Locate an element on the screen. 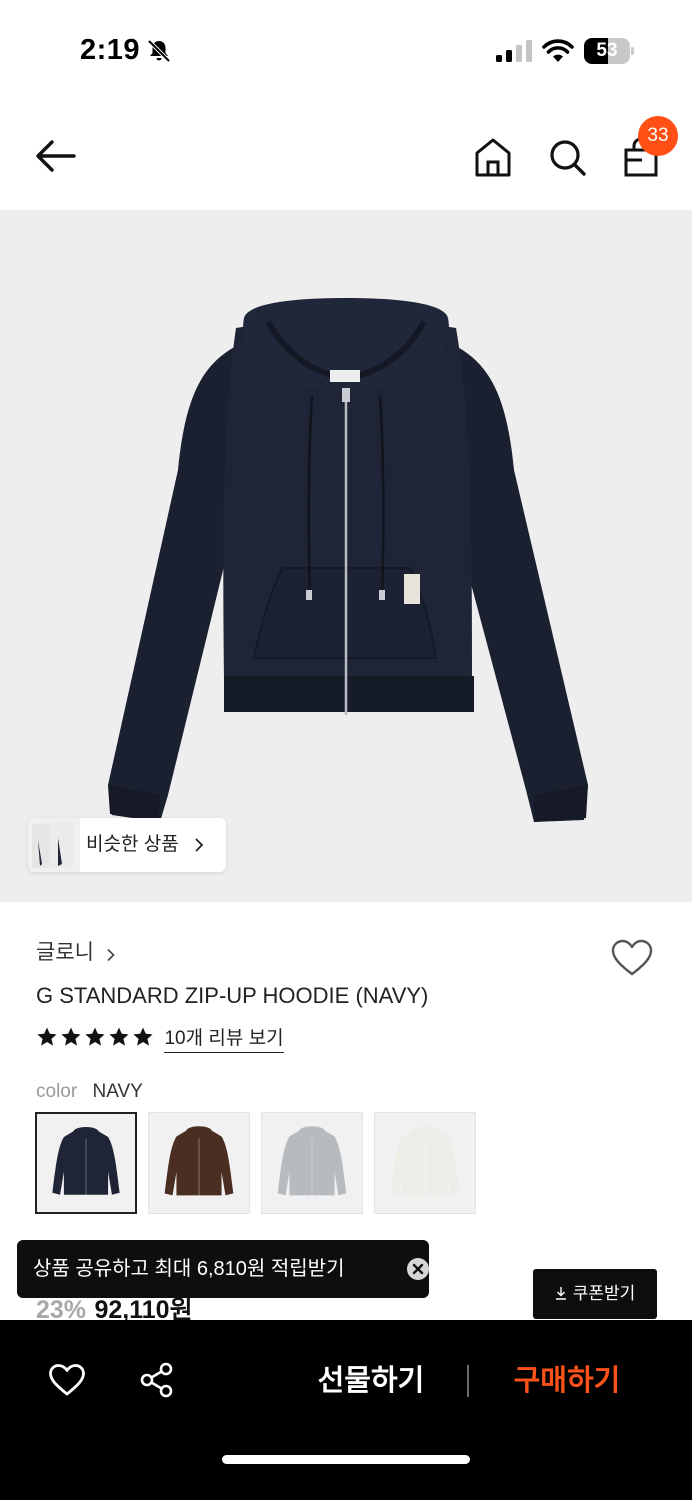  rating-row: 10개 리뷰 보기 is located at coordinates (160, 1043).